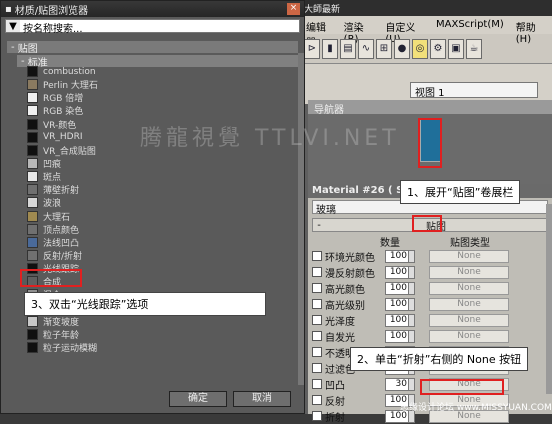  What do you see at coordinates (157, 176) in the screenshot?
I see `list-item: 斑点` at bounding box center [157, 176].